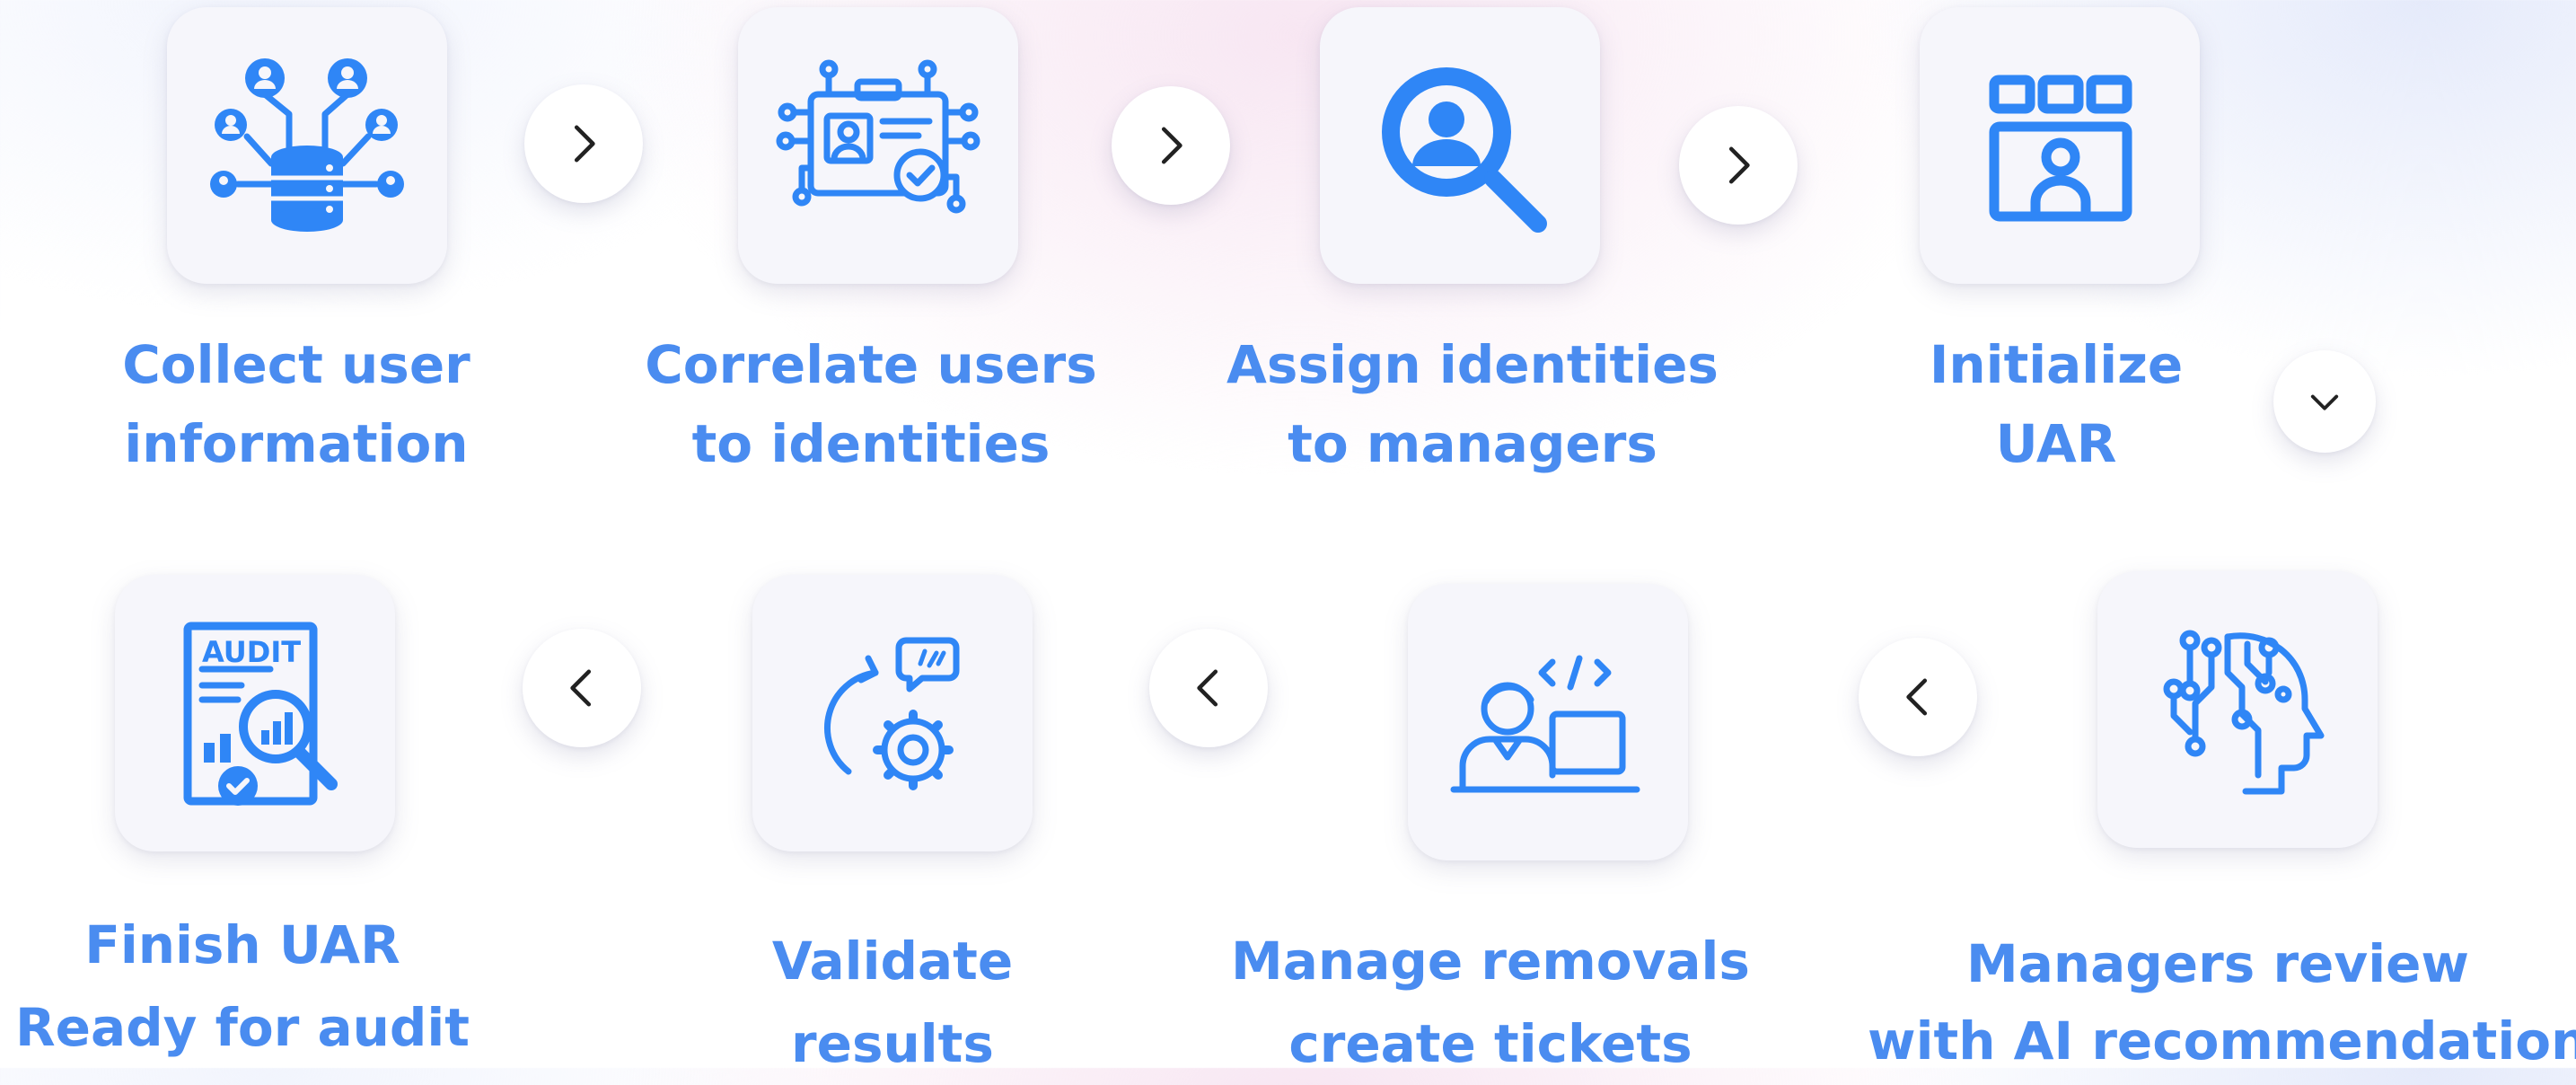 The width and height of the screenshot is (2576, 1085). Describe the element at coordinates (296, 364) in the screenshot. I see `step-label-line1: Collect user` at that location.